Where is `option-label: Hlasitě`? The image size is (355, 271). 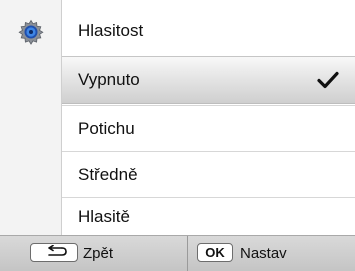
option-label: Hlasitě is located at coordinates (104, 216).